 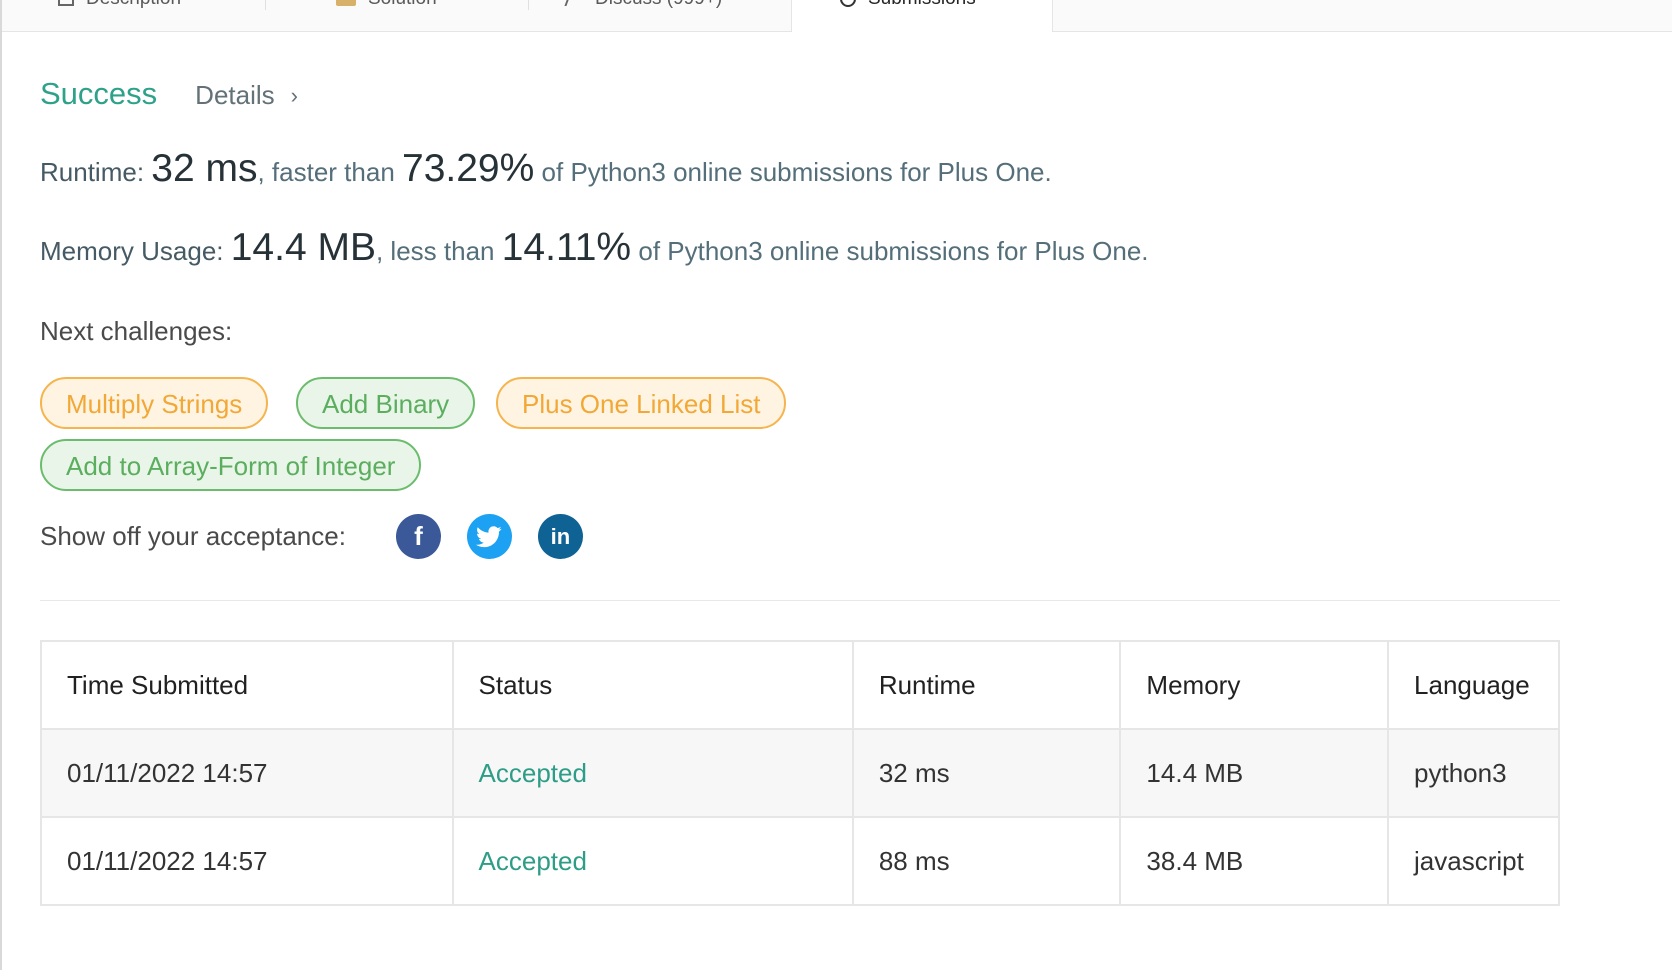 What do you see at coordinates (294, 95) in the screenshot?
I see `chevron-right-icon: ›` at bounding box center [294, 95].